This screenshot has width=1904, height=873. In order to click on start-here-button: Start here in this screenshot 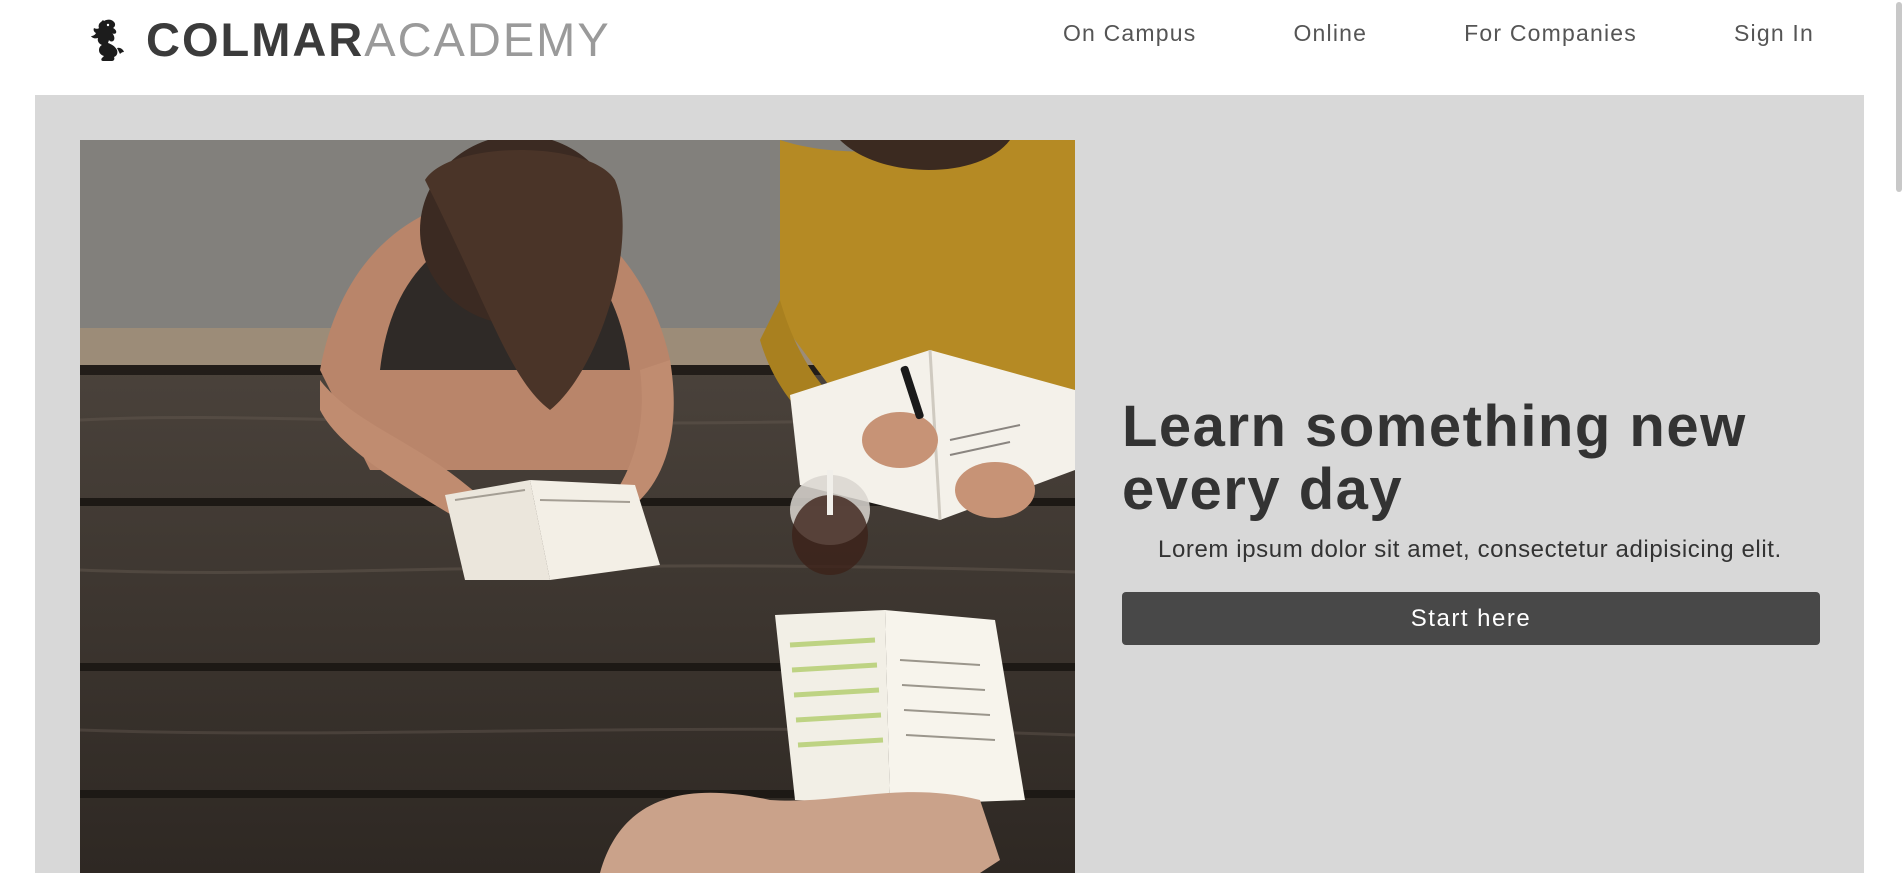, I will do `click(1471, 618)`.